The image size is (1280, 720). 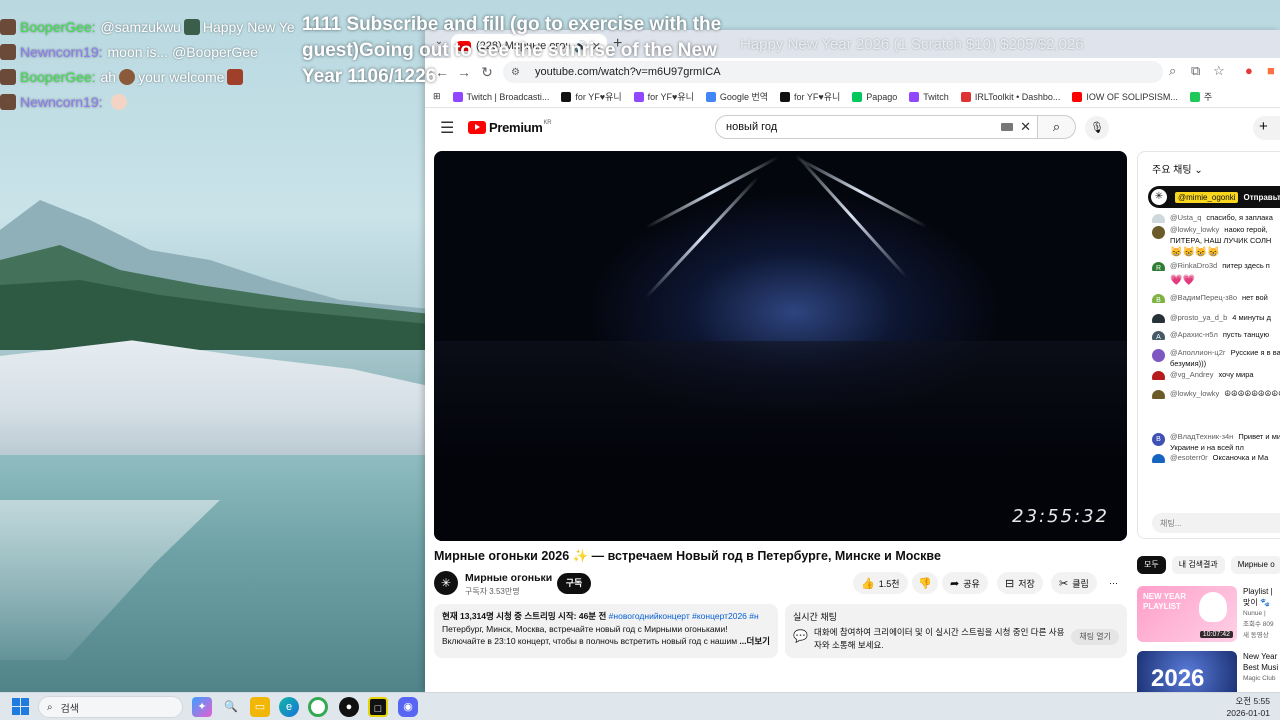 I want to click on chat-message: @lowky_lowky ☮☮☮☮☮☮☮☮☮☮☮☮☮☮, so click(x=1216, y=393).